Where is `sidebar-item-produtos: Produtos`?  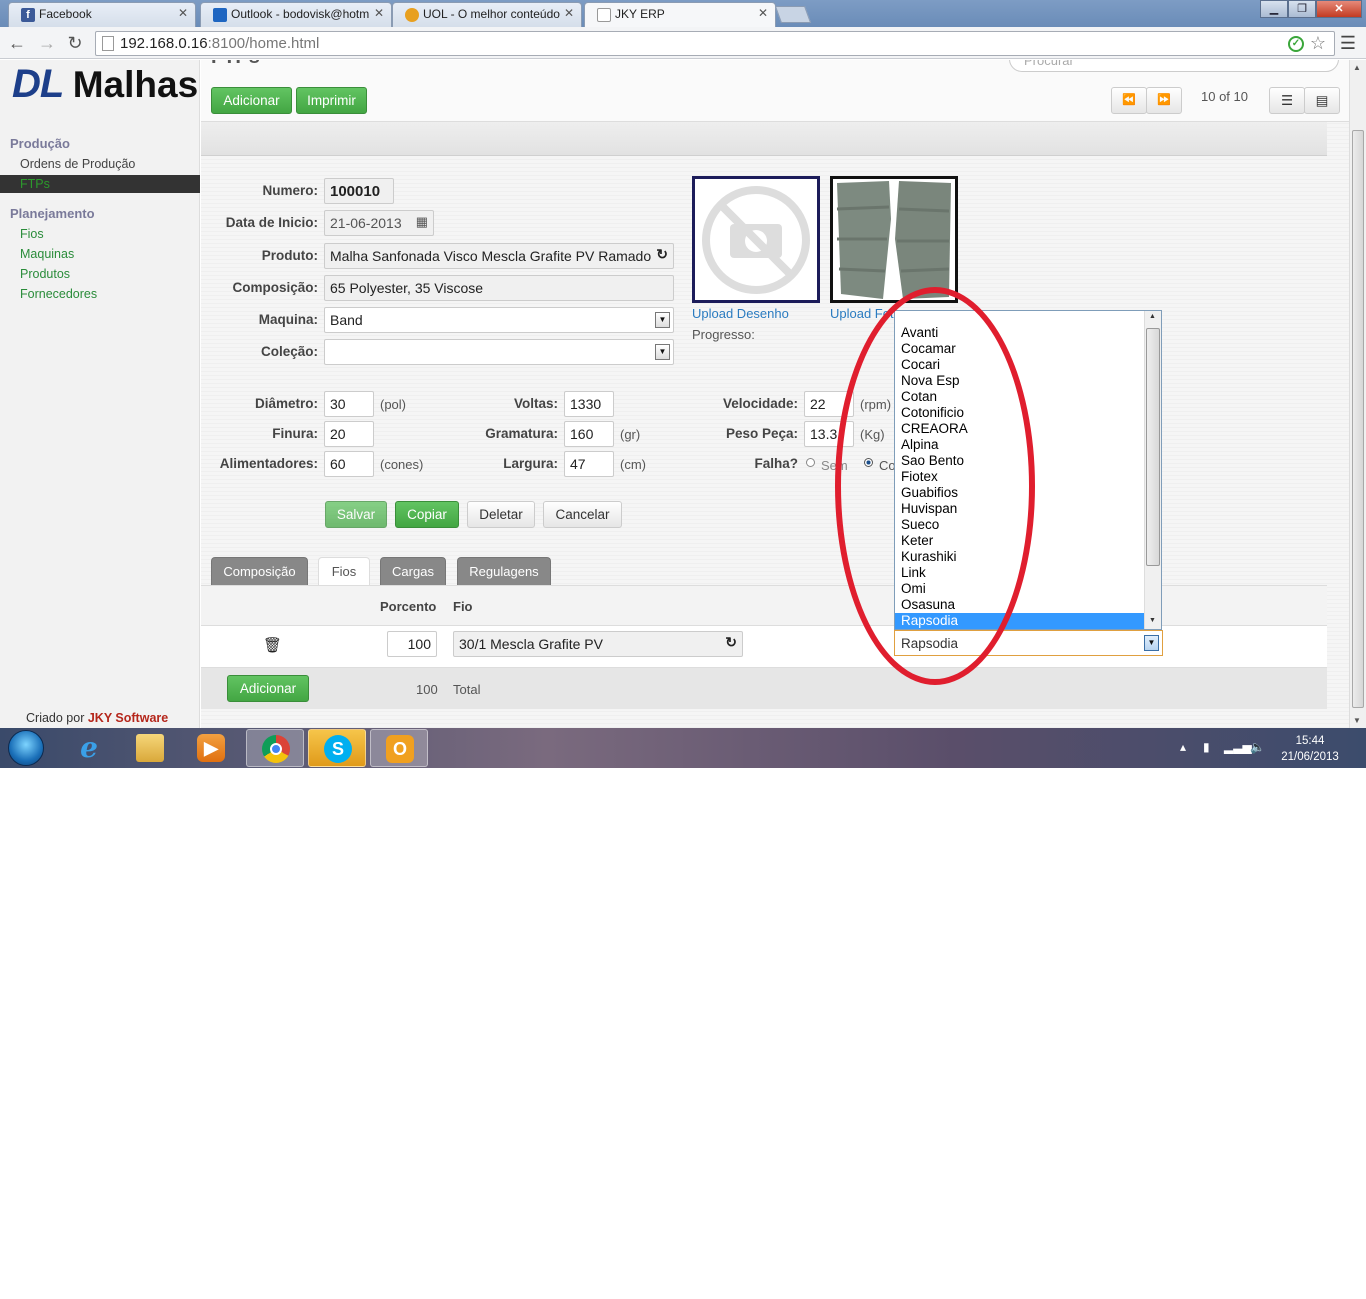 sidebar-item-produtos: Produtos is located at coordinates (45, 274).